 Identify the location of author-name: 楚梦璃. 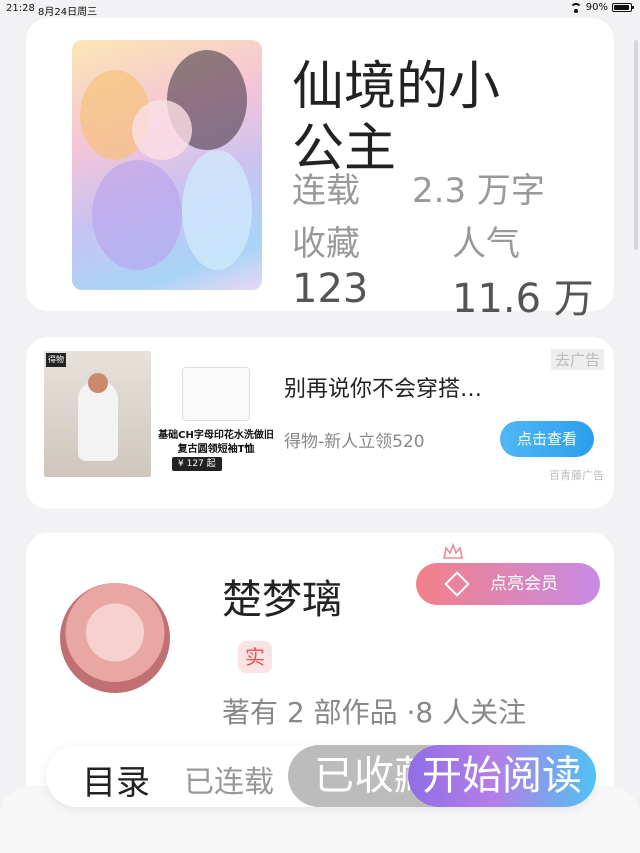
(282, 600).